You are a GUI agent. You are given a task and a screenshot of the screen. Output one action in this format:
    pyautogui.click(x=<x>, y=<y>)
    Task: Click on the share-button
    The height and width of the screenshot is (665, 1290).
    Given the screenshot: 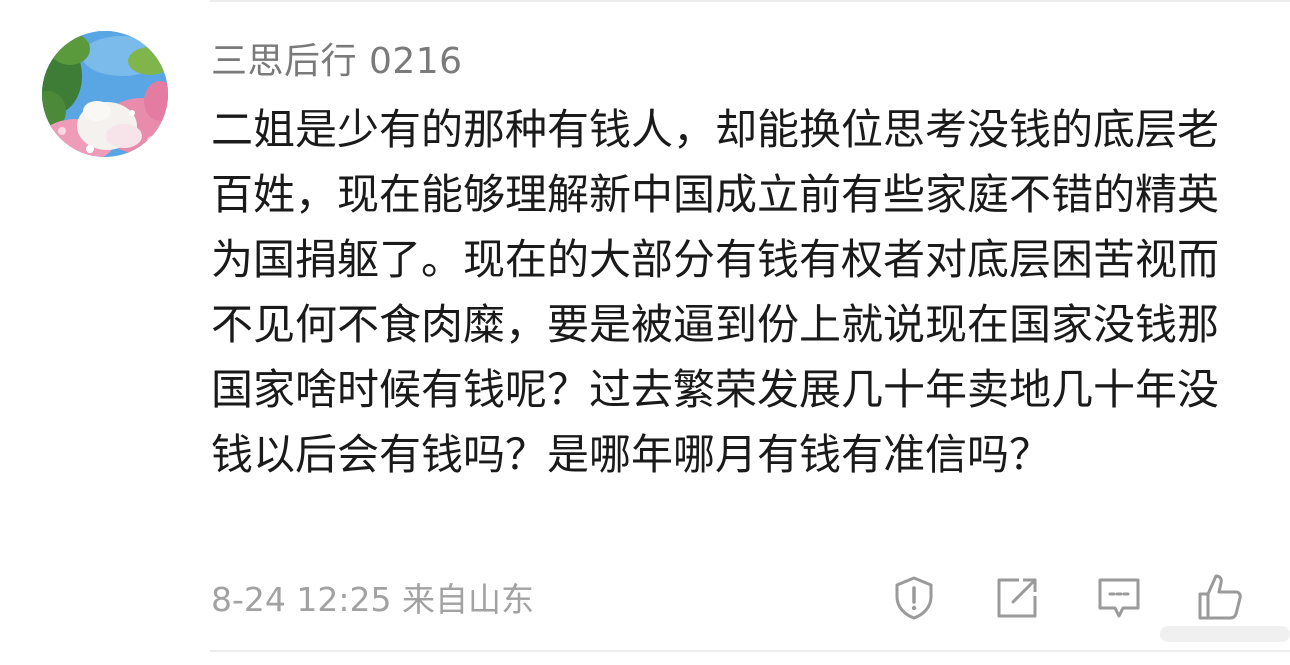 What is the action you would take?
    pyautogui.click(x=1017, y=598)
    